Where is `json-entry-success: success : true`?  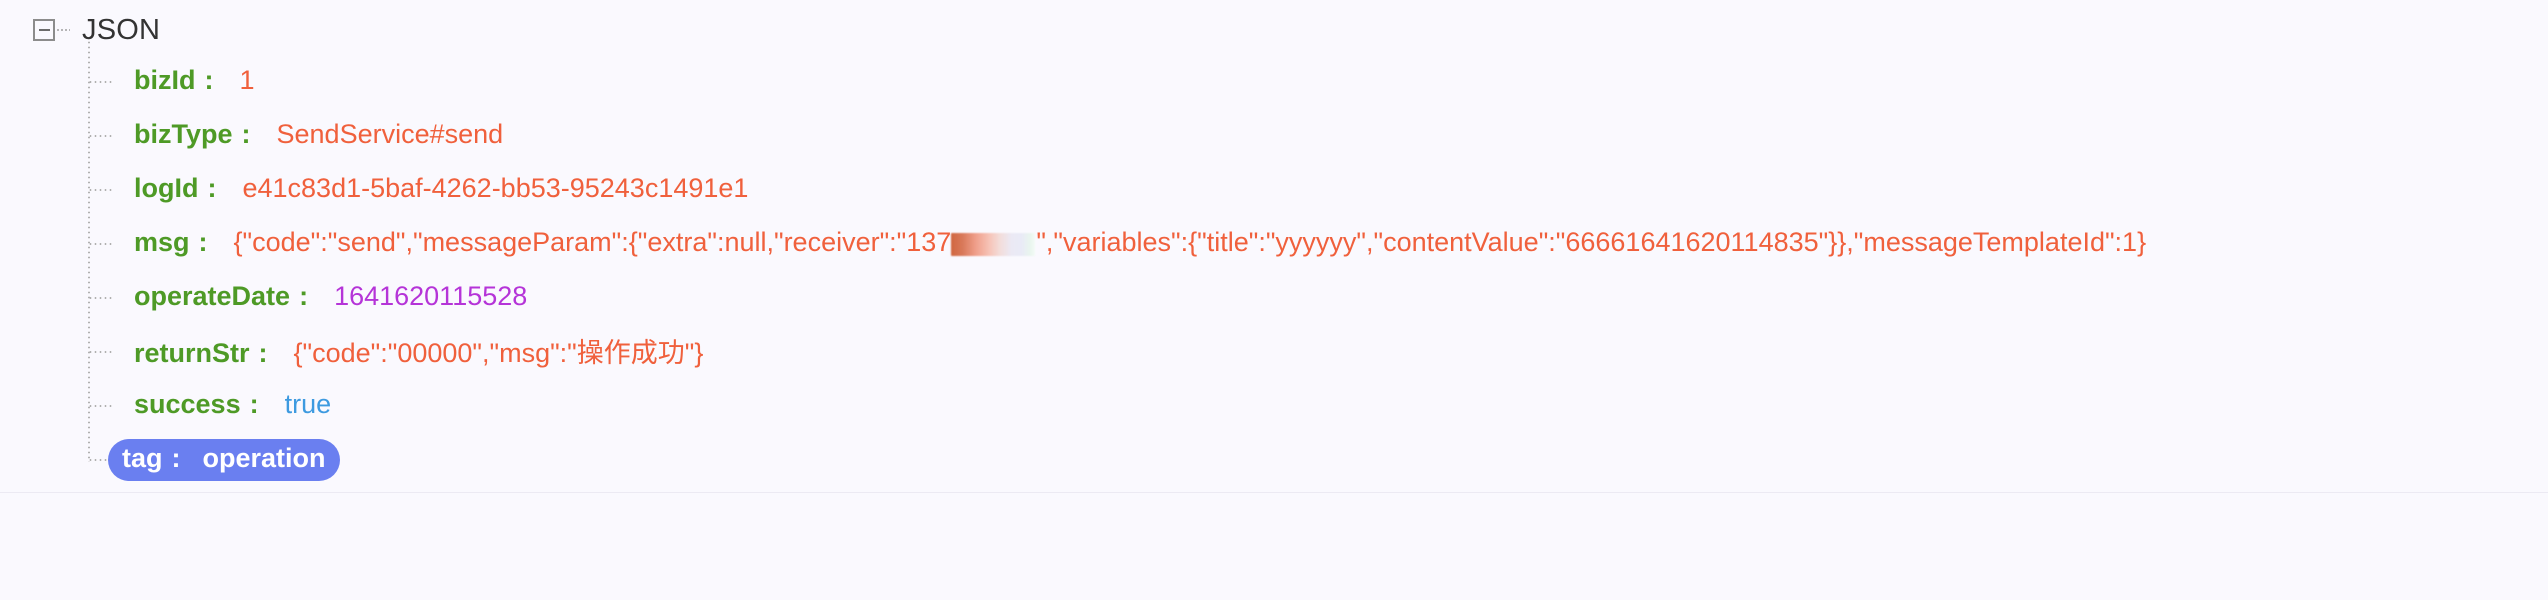
json-entry-success: success : true is located at coordinates (232, 406).